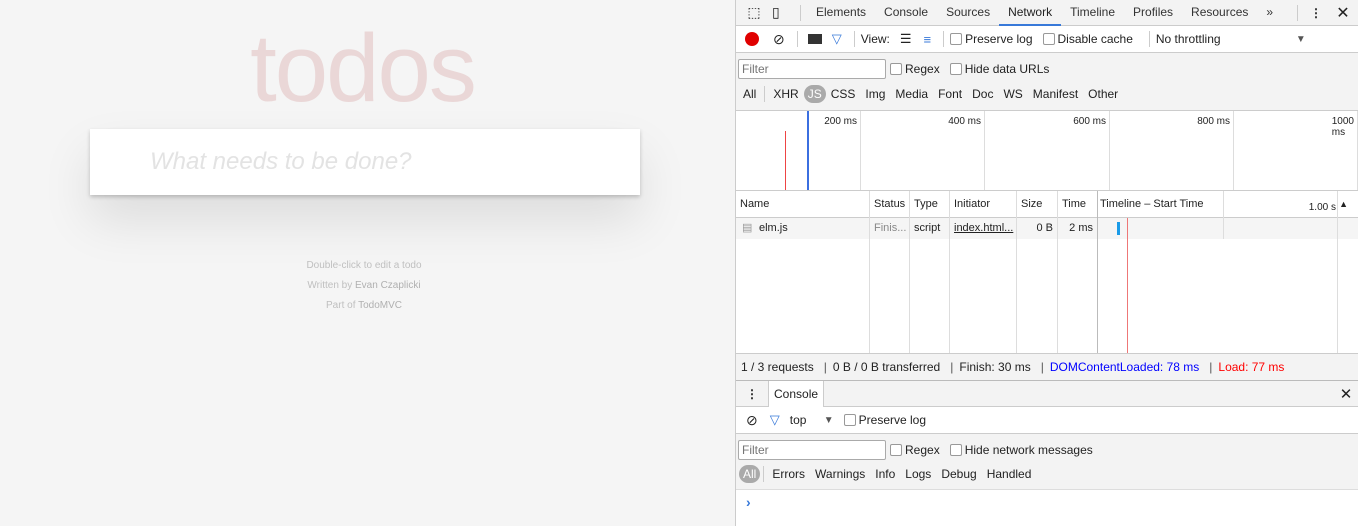 This screenshot has height=526, width=1358. Describe the element at coordinates (1219, 13) in the screenshot. I see `tab-resources: Resources` at that location.